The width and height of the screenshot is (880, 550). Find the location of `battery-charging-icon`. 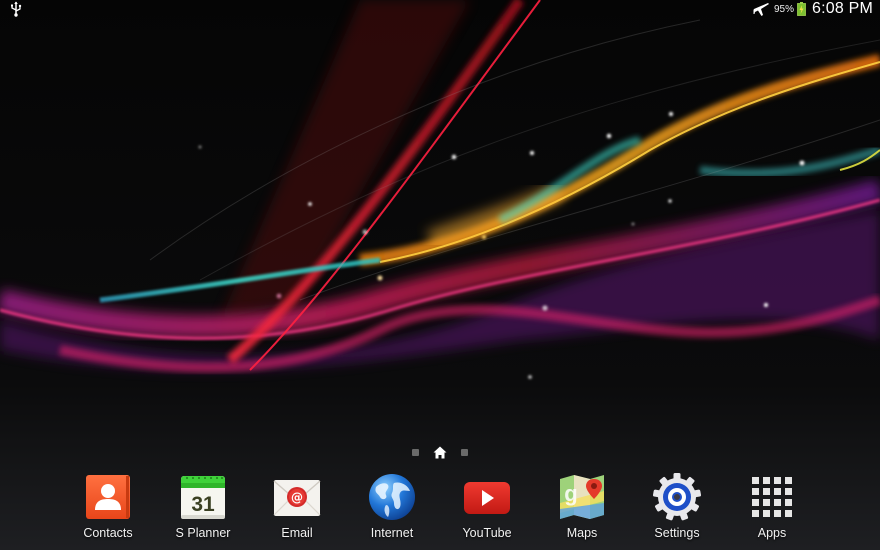

battery-charging-icon is located at coordinates (801, 9).